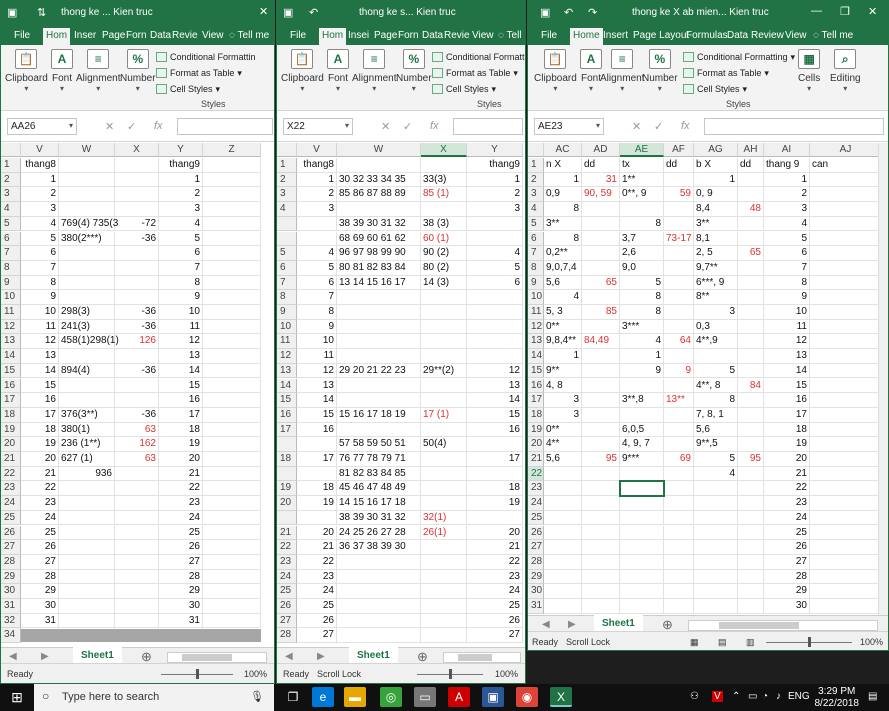 This screenshot has height=711, width=889. Describe the element at coordinates (787, 209) in the screenshot. I see `table-cell: 3` at that location.